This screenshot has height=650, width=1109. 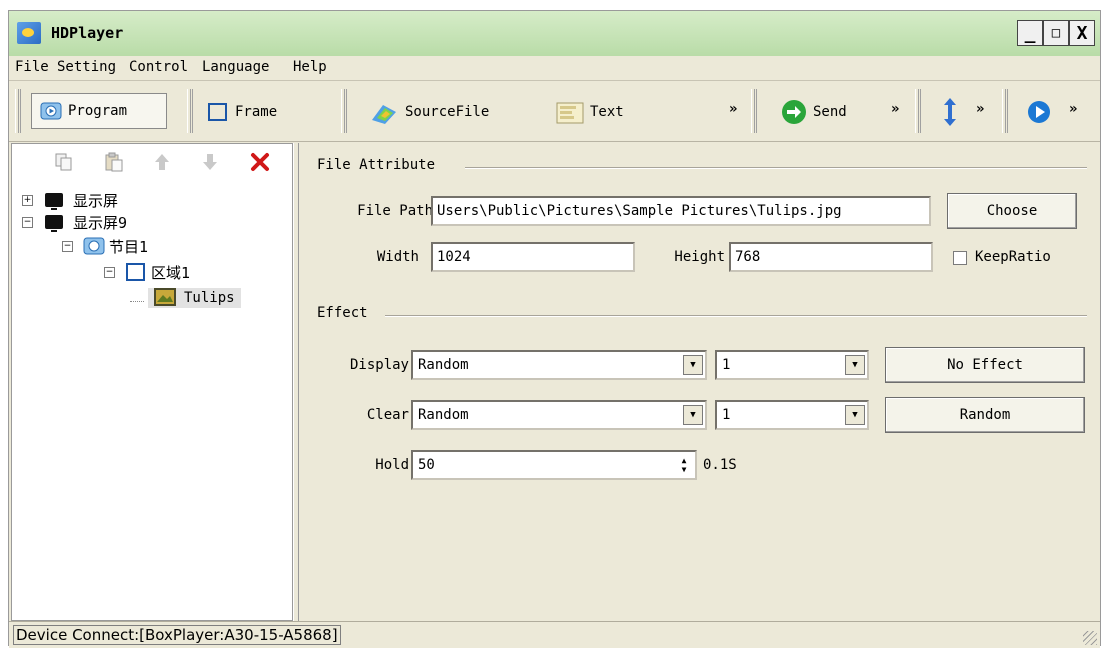 I want to click on hold-spinbox: 50 ▲ ▼, so click(x=554, y=465).